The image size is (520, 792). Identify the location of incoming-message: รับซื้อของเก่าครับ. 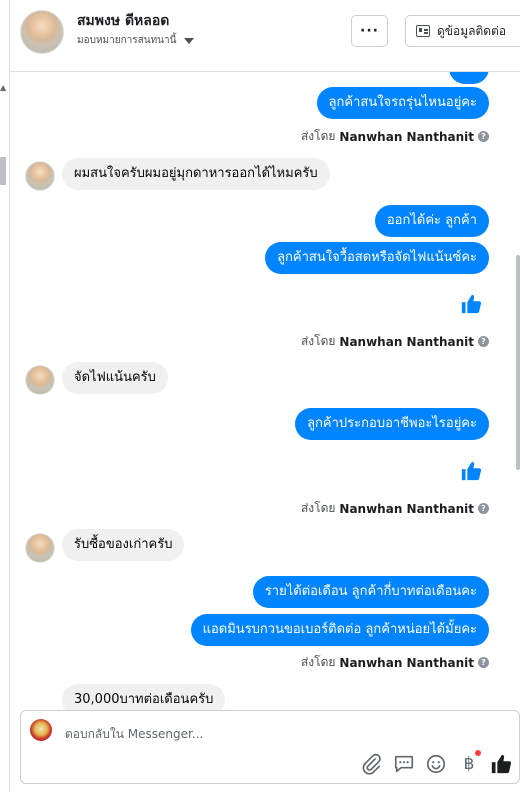
(123, 545).